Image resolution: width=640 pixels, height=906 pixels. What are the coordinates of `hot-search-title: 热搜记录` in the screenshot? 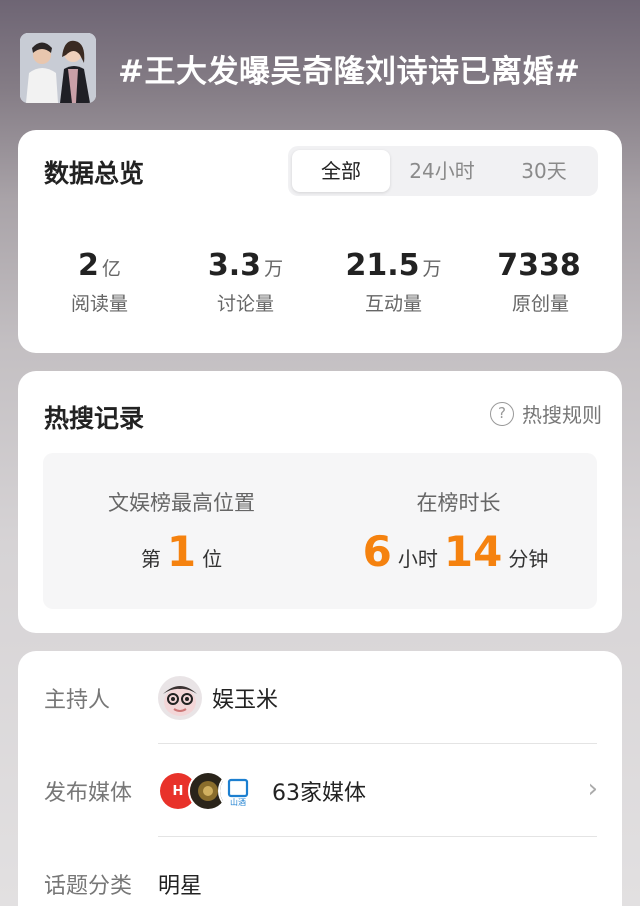 It's located at (94, 418).